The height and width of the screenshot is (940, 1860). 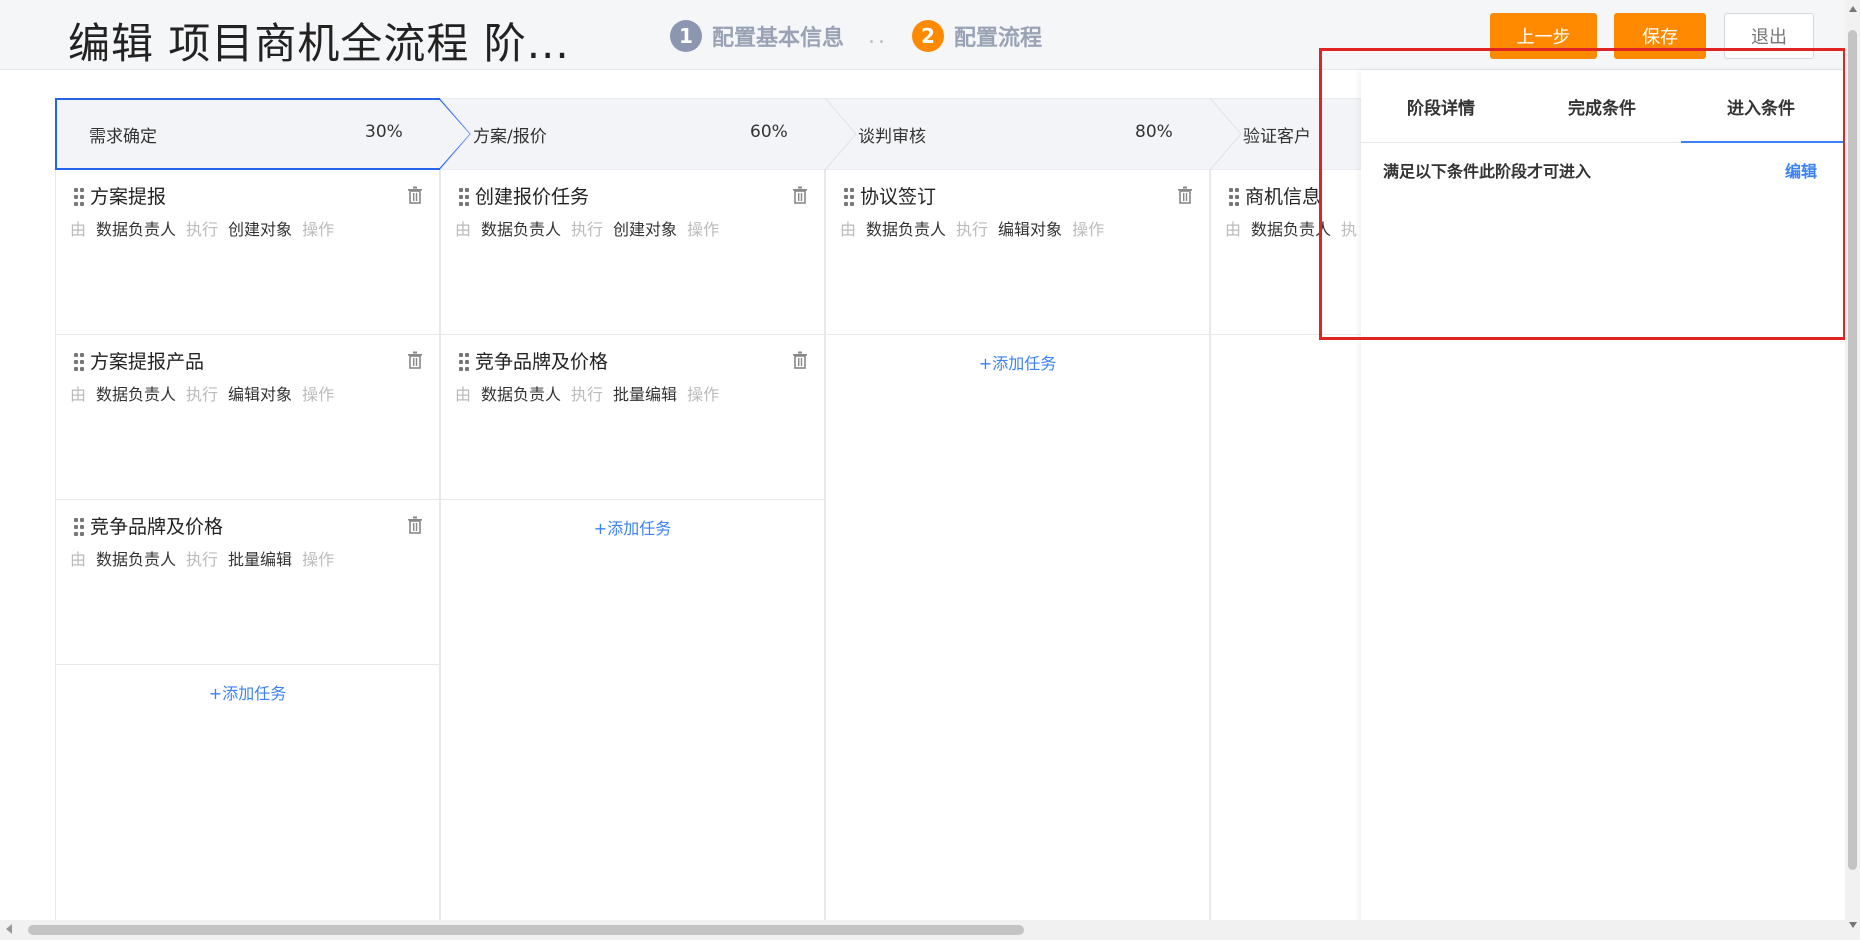 What do you see at coordinates (998, 36) in the screenshot?
I see `step-2-label: 配置流程` at bounding box center [998, 36].